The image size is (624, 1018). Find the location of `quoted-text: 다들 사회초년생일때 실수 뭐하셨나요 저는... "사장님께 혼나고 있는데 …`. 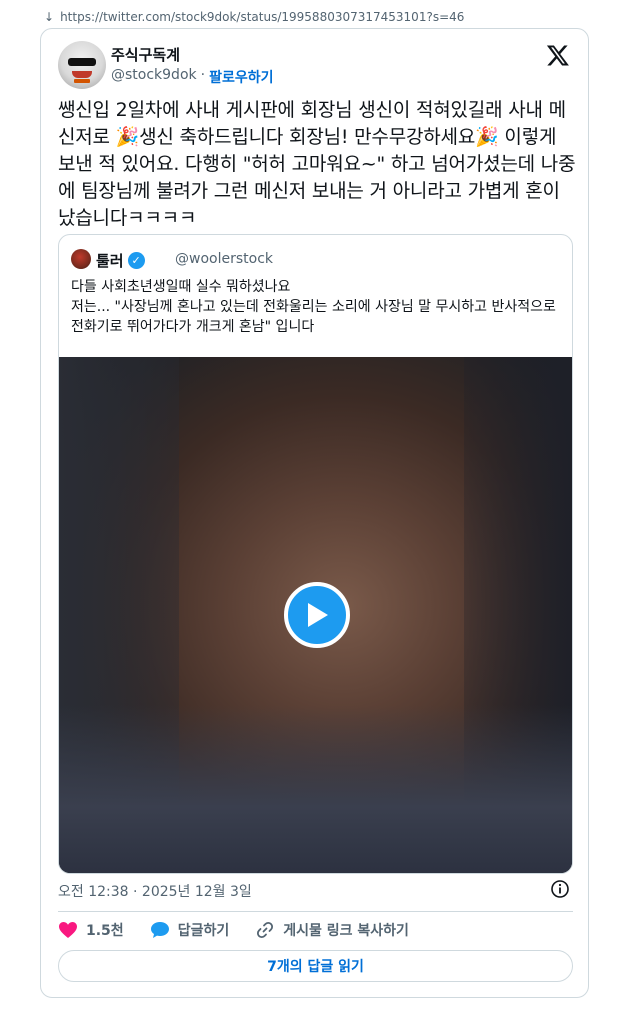

quoted-text: 다들 사회초년생일때 실수 뭐하셨나요 저는... "사장님께 혼나고 있는데 … is located at coordinates (313, 307).